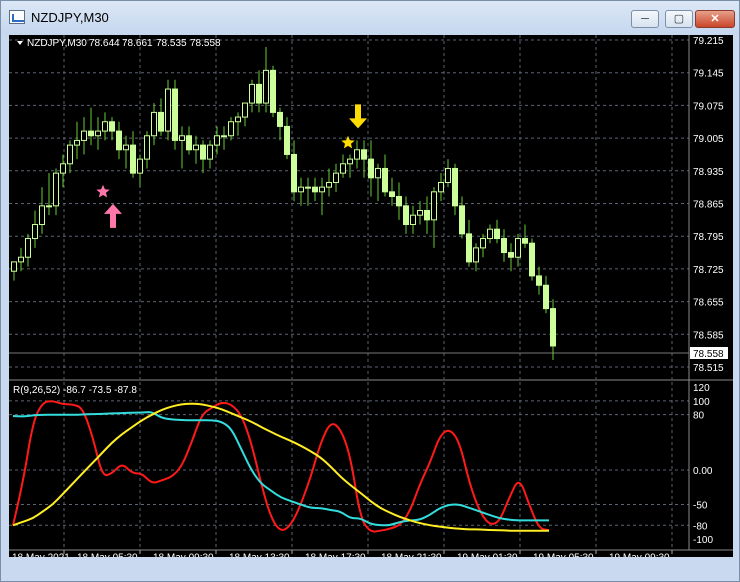 The height and width of the screenshot is (582, 740). I want to click on time-axis-label: 18 May 2021, so click(41, 554).